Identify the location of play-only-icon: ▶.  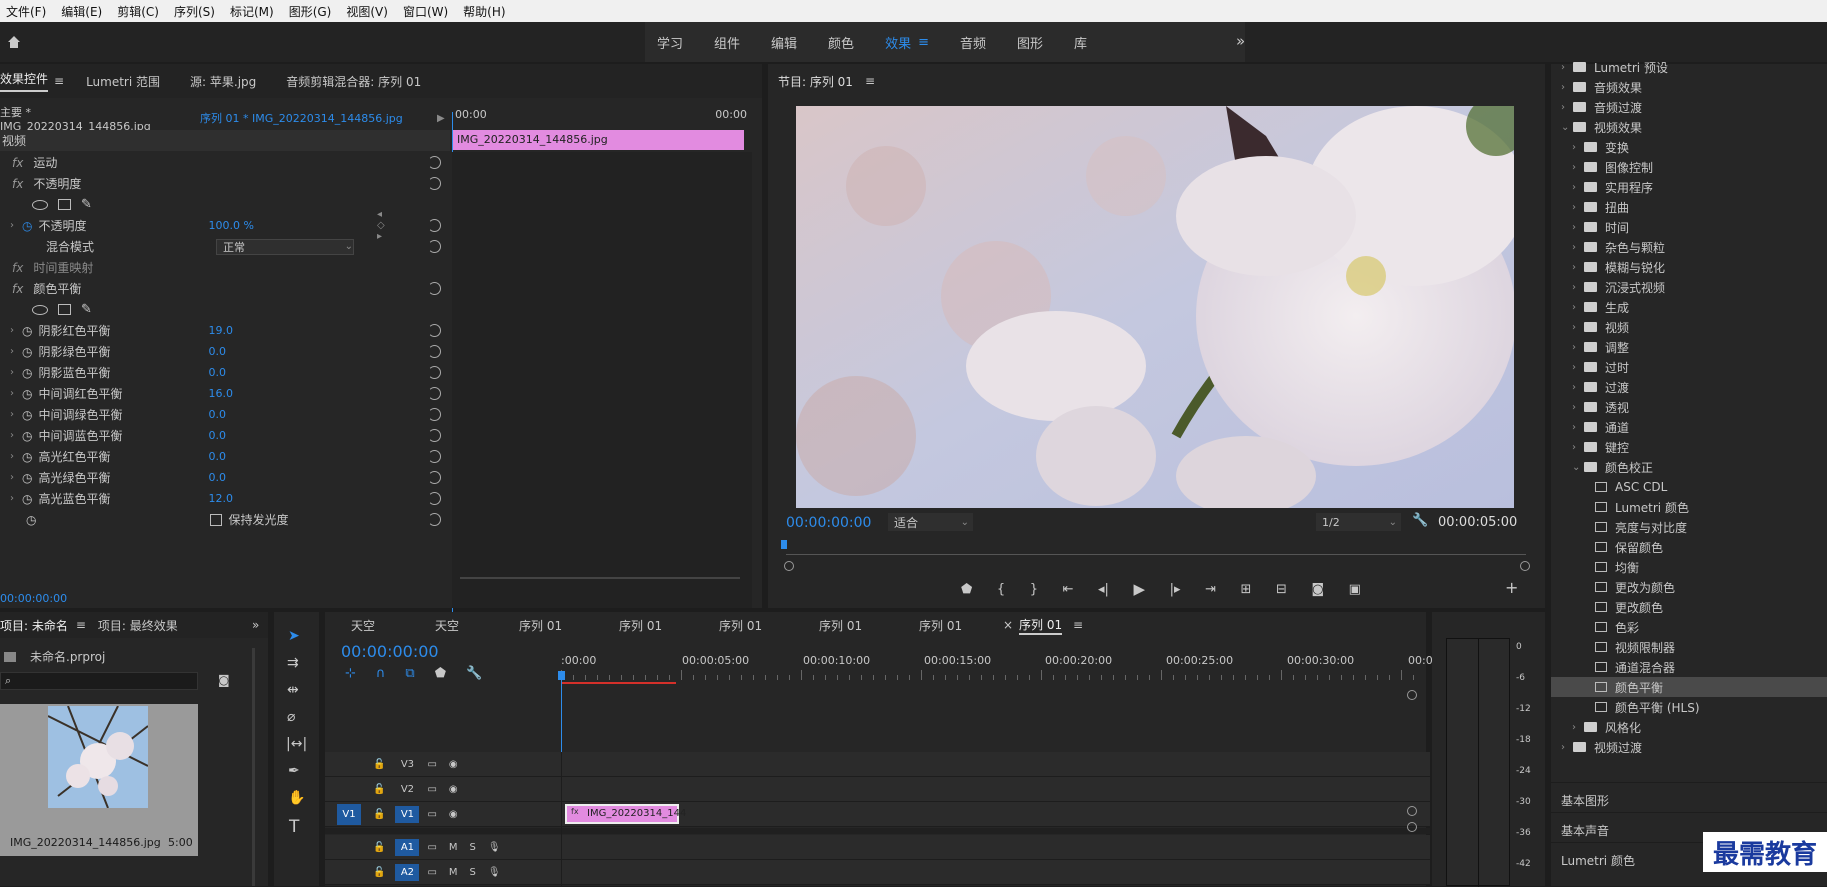
(441, 118).